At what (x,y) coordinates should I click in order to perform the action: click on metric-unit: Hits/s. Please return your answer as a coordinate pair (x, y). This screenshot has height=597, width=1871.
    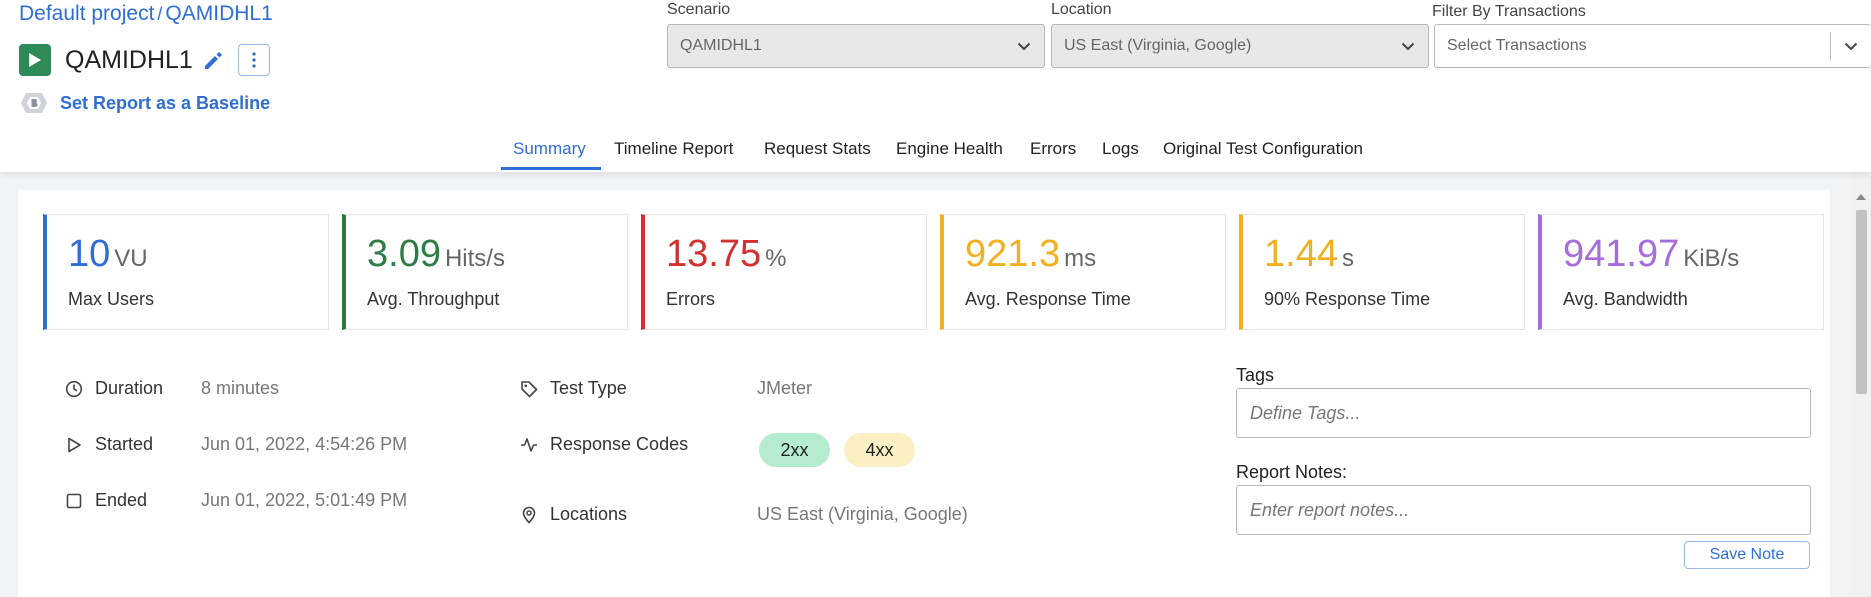
    Looking at the image, I should click on (474, 258).